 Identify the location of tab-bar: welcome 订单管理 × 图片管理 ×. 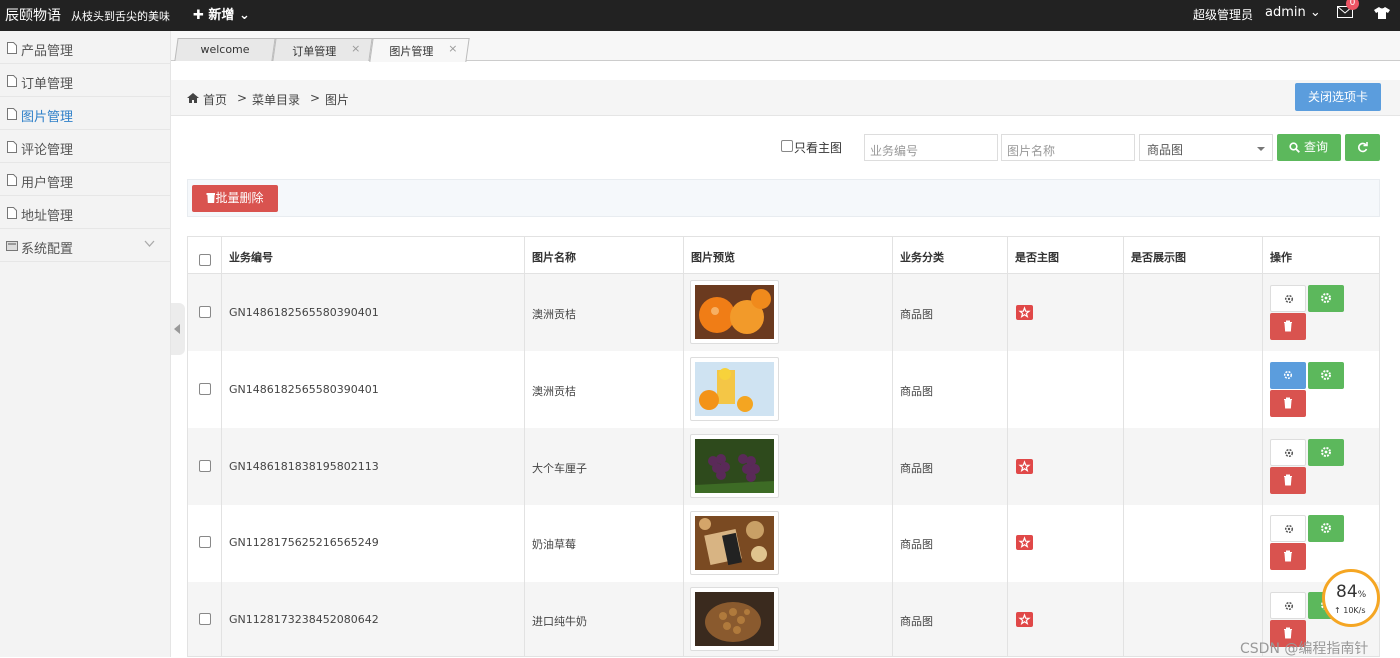
(785, 46).